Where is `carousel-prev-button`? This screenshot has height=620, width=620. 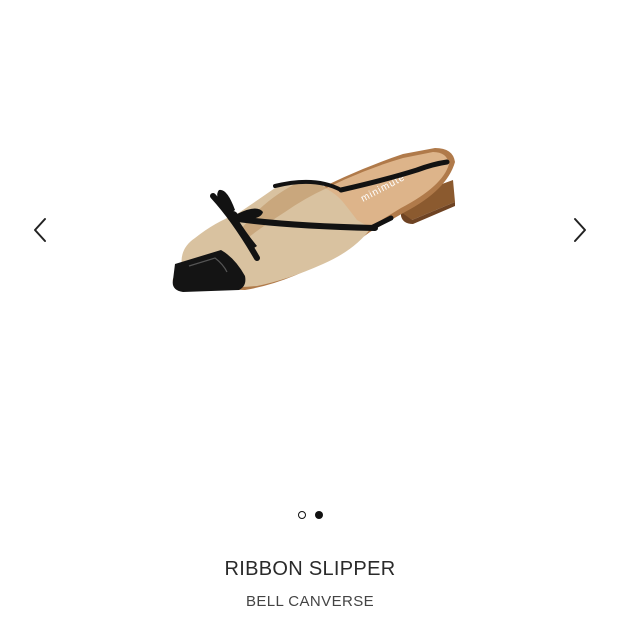
carousel-prev-button is located at coordinates (40, 230).